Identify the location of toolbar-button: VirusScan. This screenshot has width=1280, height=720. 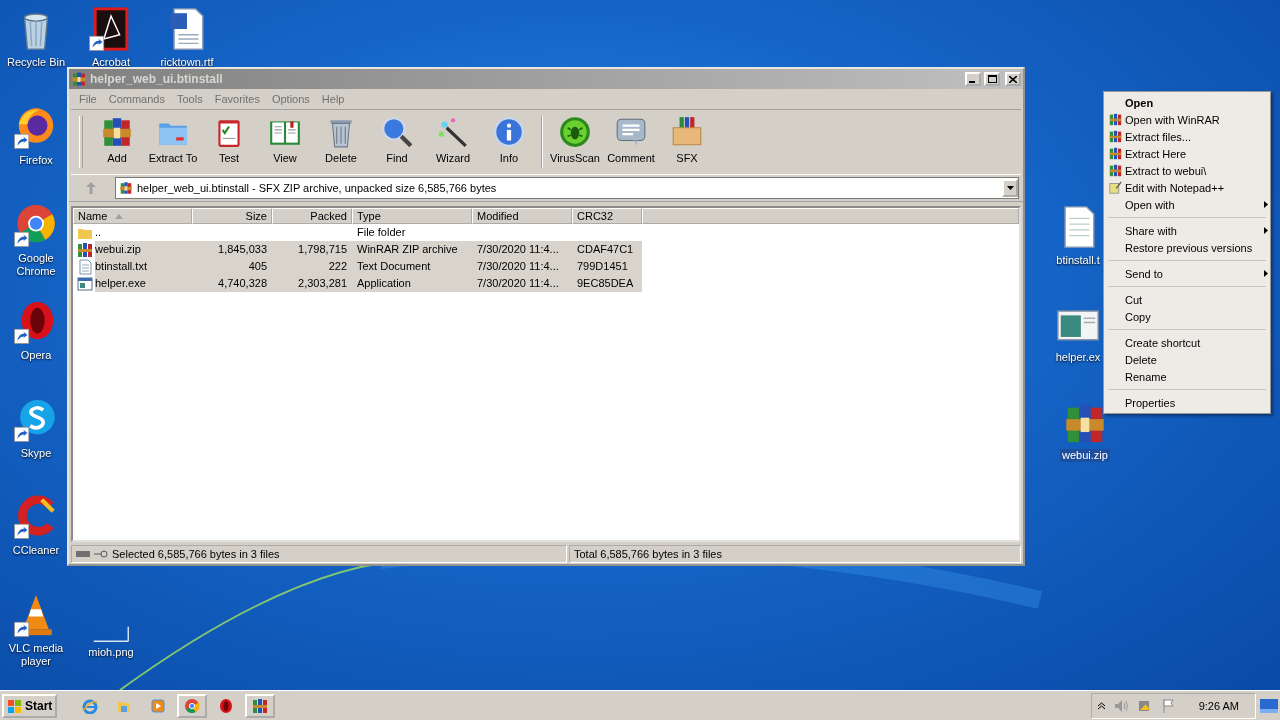
(575, 142).